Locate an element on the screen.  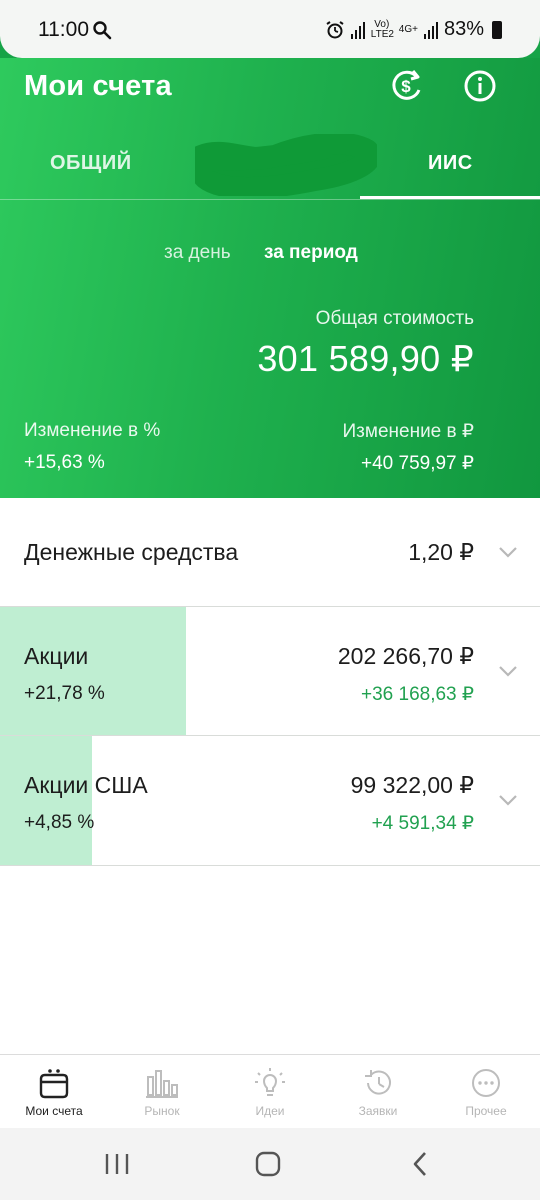
holding-row-cash: Денежные средства 1,20 ₽ is located at coordinates (270, 552).